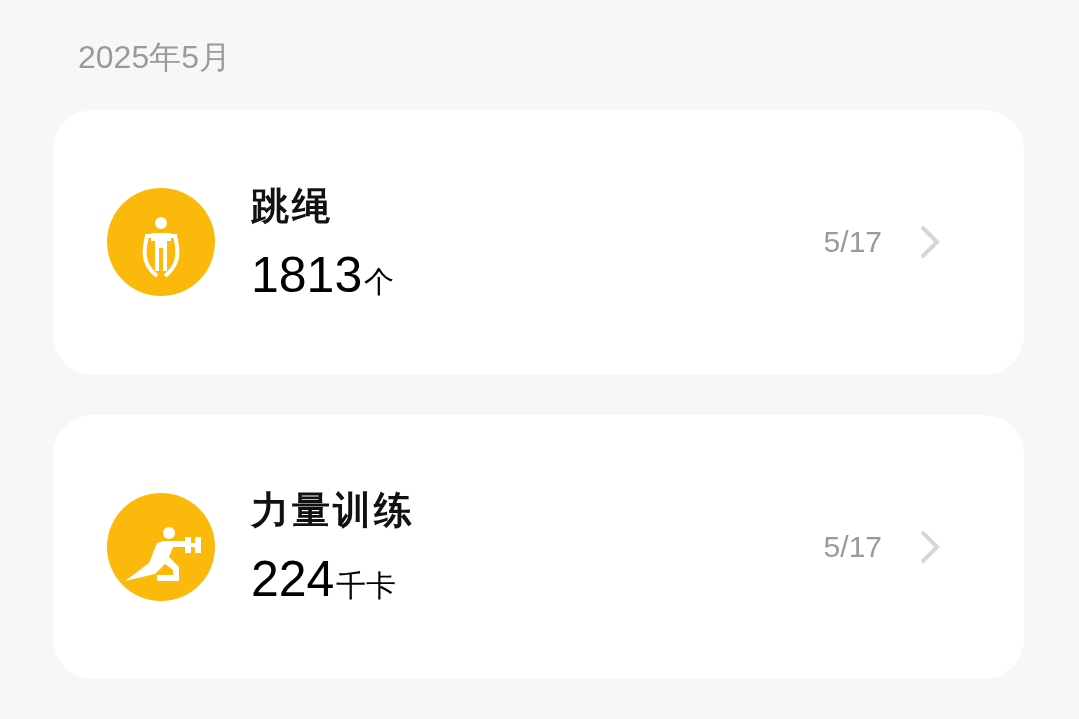  I want to click on weightlifting-icon, so click(161, 546).